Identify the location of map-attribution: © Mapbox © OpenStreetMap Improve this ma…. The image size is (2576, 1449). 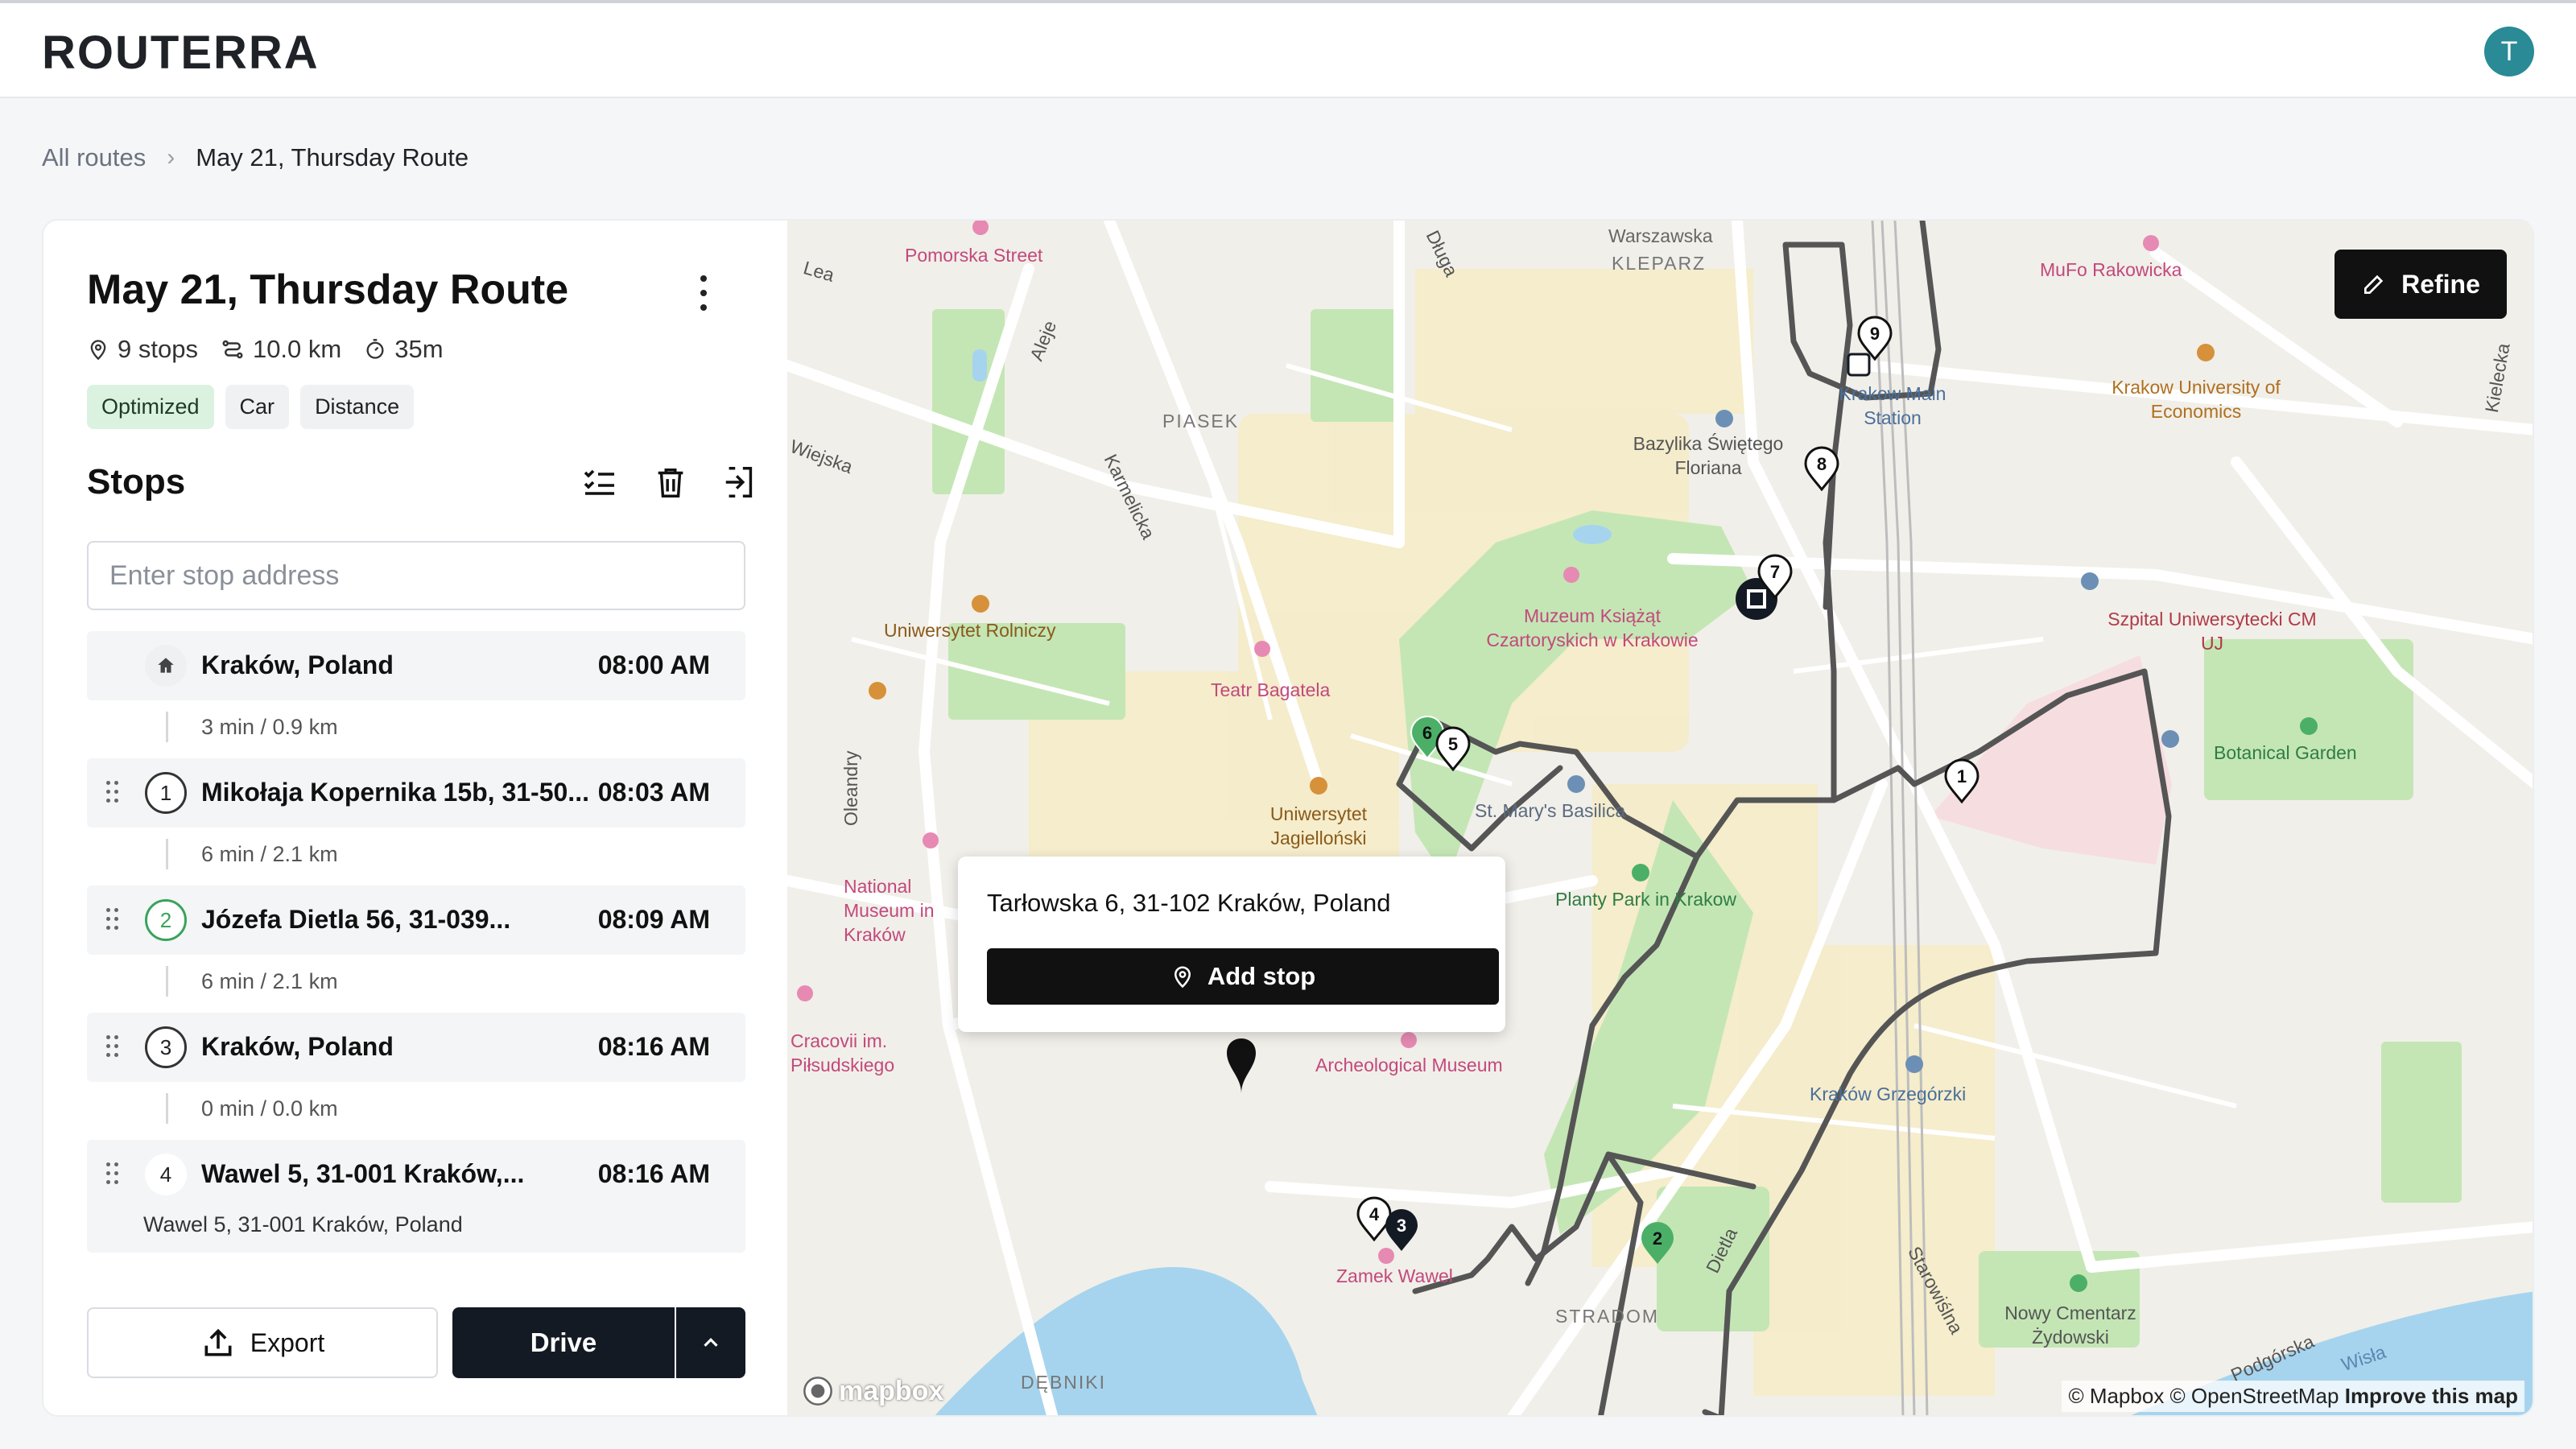
(2293, 1396).